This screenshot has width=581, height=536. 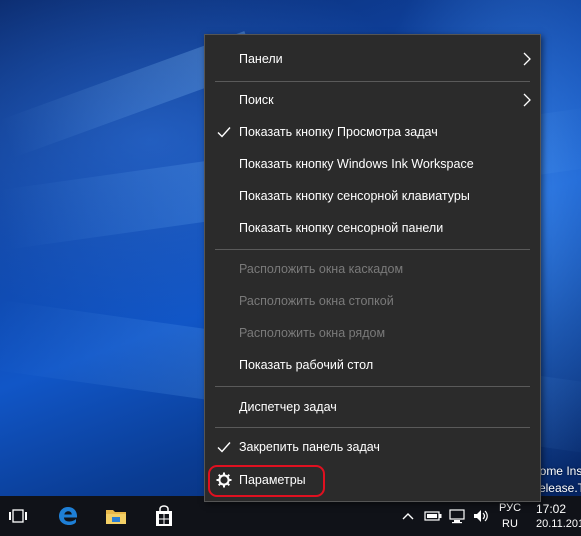 I want to click on show-hidden-icons-button, so click(x=408, y=516).